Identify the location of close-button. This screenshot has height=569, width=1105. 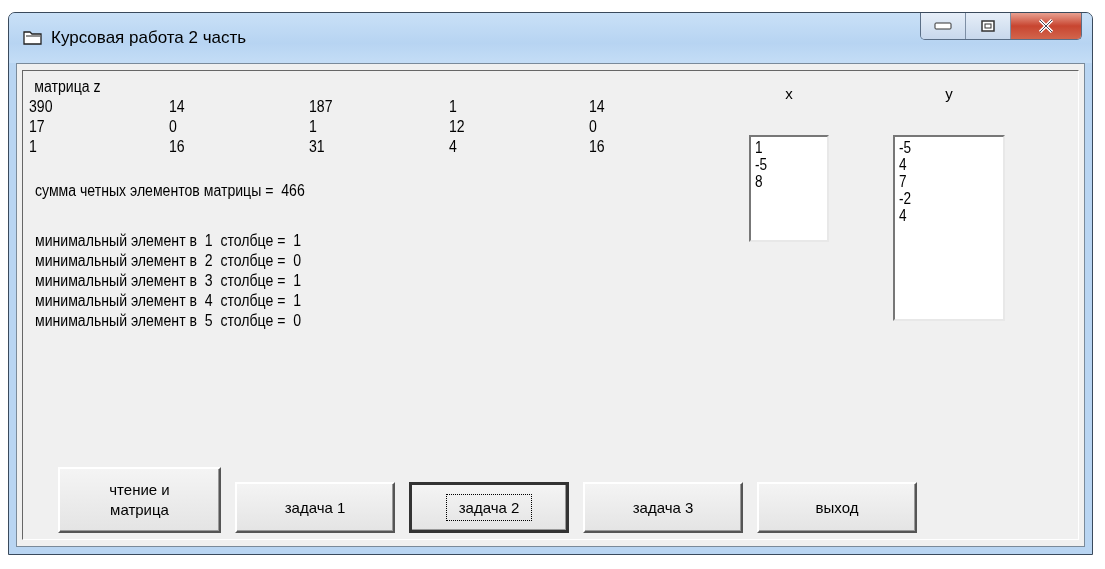
(1046, 26).